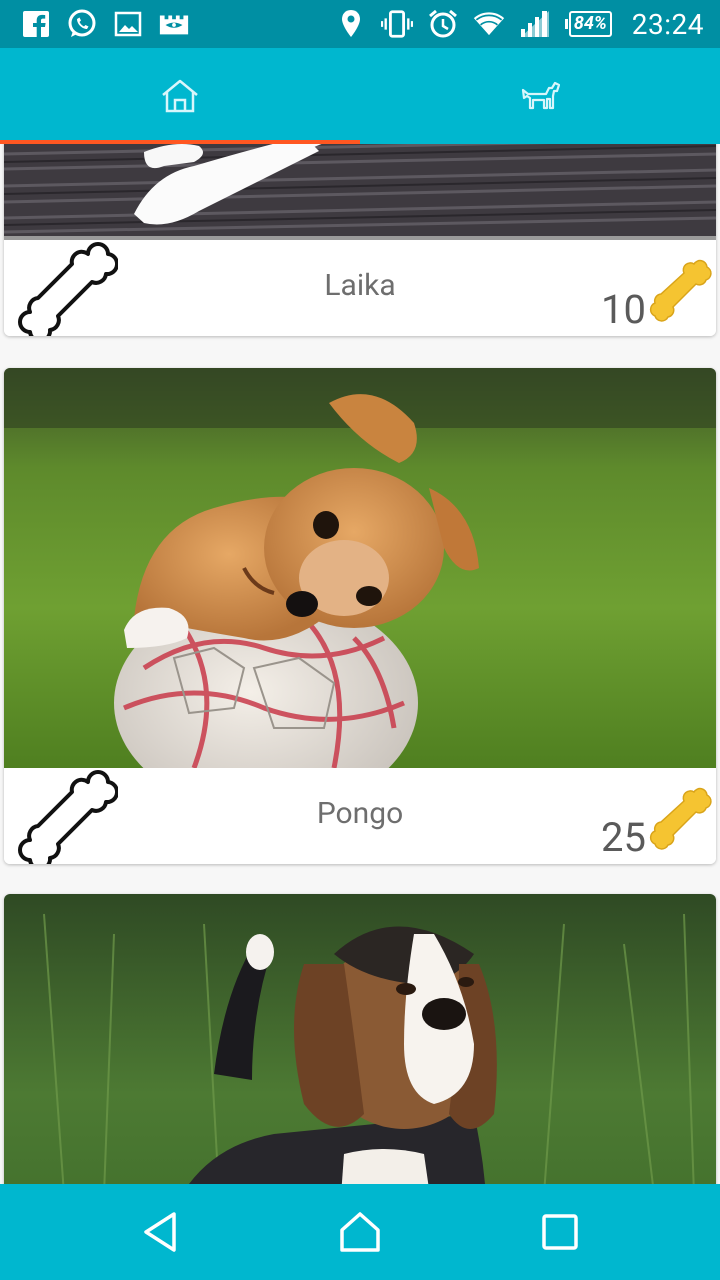 This screenshot has height=1280, width=720. I want to click on back-icon, so click(160, 1232).